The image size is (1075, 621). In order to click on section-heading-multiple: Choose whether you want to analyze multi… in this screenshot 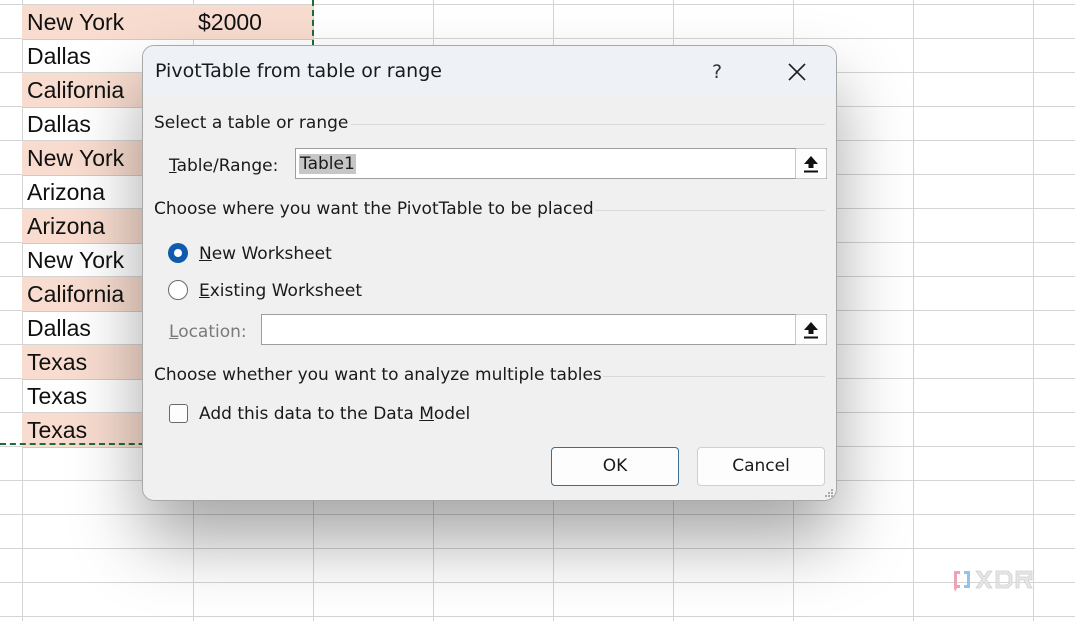, I will do `click(378, 375)`.